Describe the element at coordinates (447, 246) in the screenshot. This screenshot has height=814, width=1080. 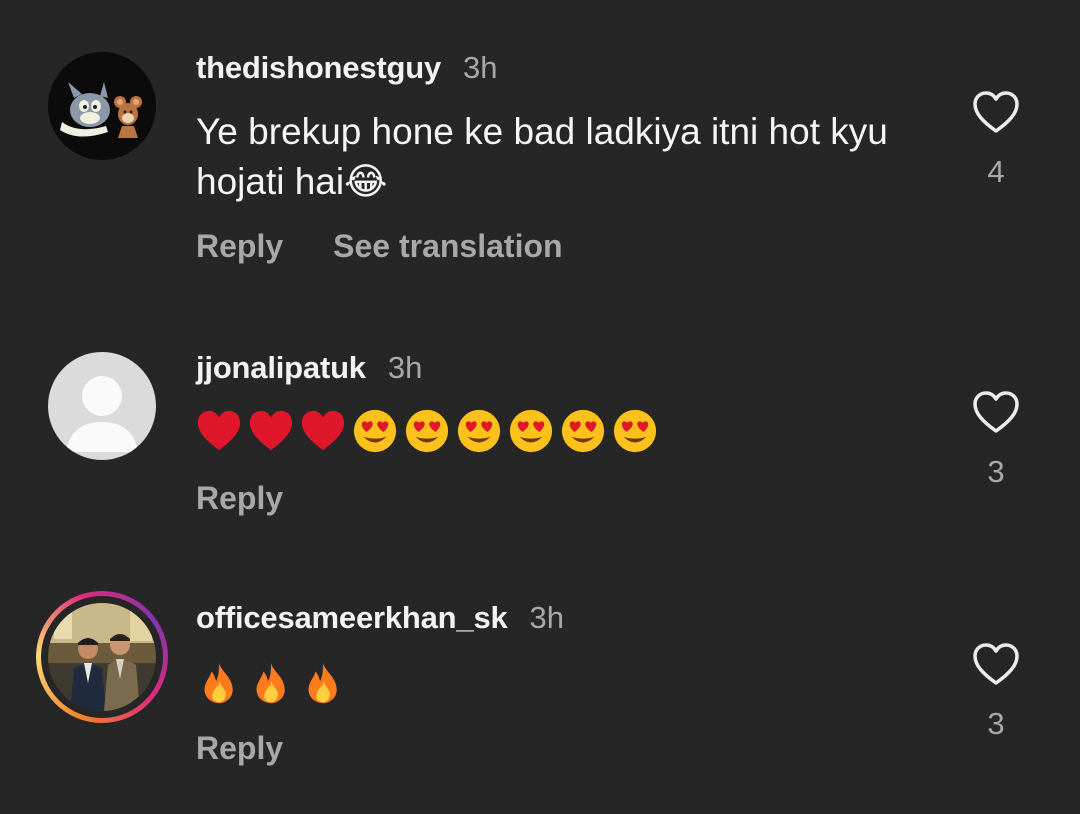
I see `see-translation-button: See translation` at that location.